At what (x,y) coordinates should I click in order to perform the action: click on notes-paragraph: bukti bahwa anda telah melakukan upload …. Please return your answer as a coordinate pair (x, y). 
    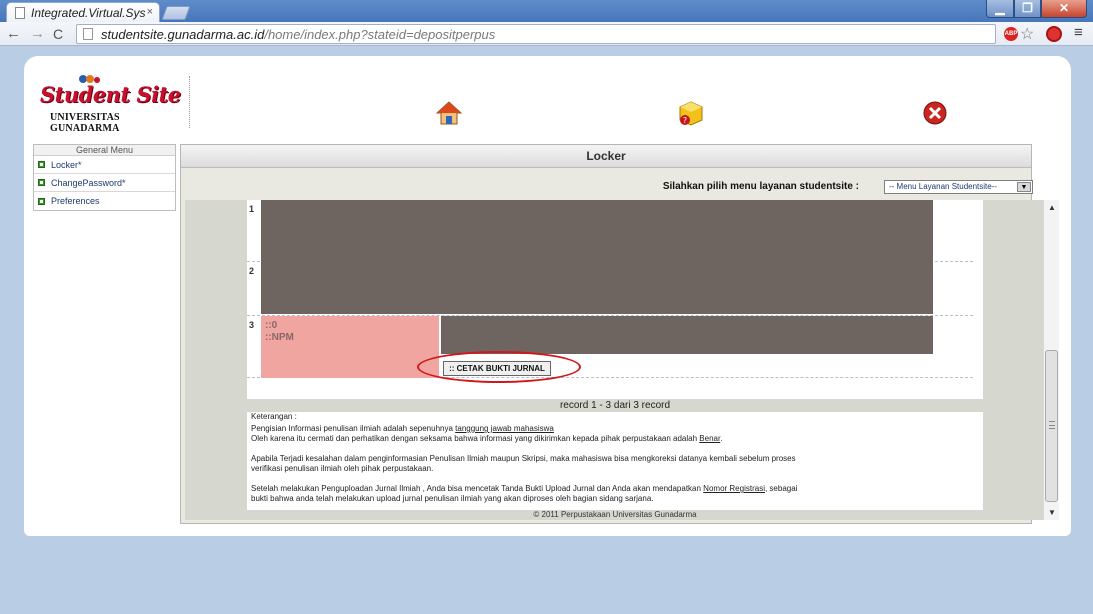
    Looking at the image, I should click on (452, 498).